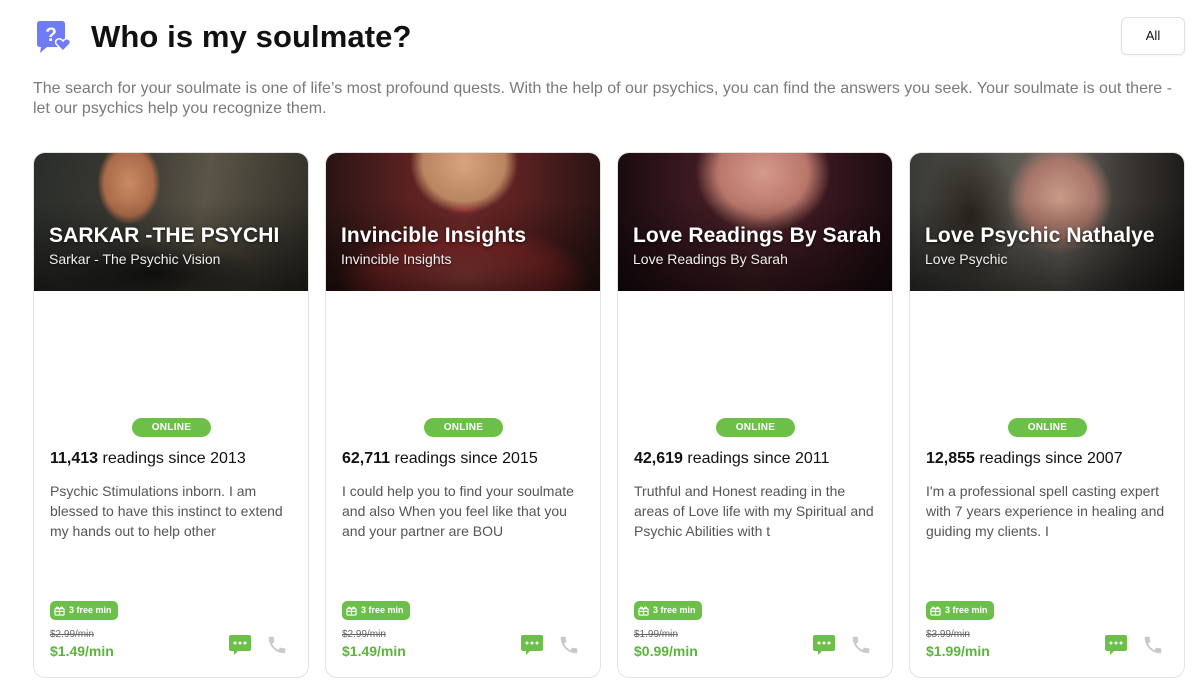  Describe the element at coordinates (164, 235) in the screenshot. I see `psychic-name: SARKAR -THE PSYCHI` at that location.